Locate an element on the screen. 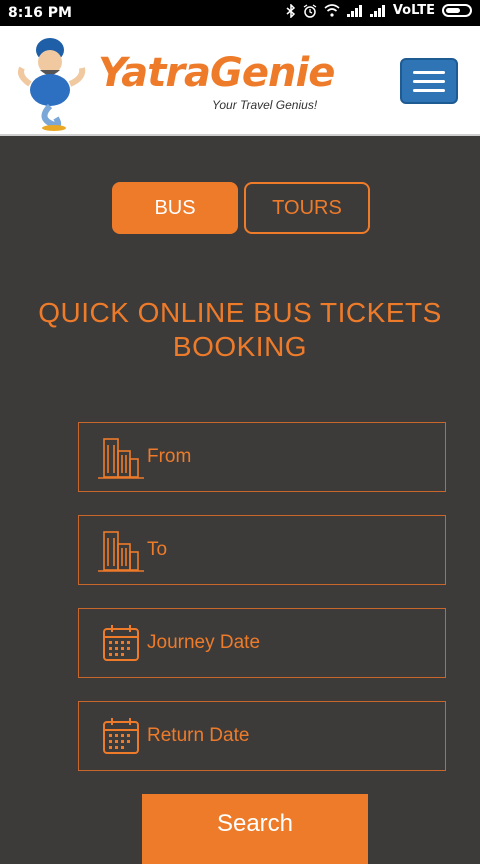 This screenshot has width=480, height=864. status-bar: 8:16 PM VoLTE is located at coordinates (240, 13).